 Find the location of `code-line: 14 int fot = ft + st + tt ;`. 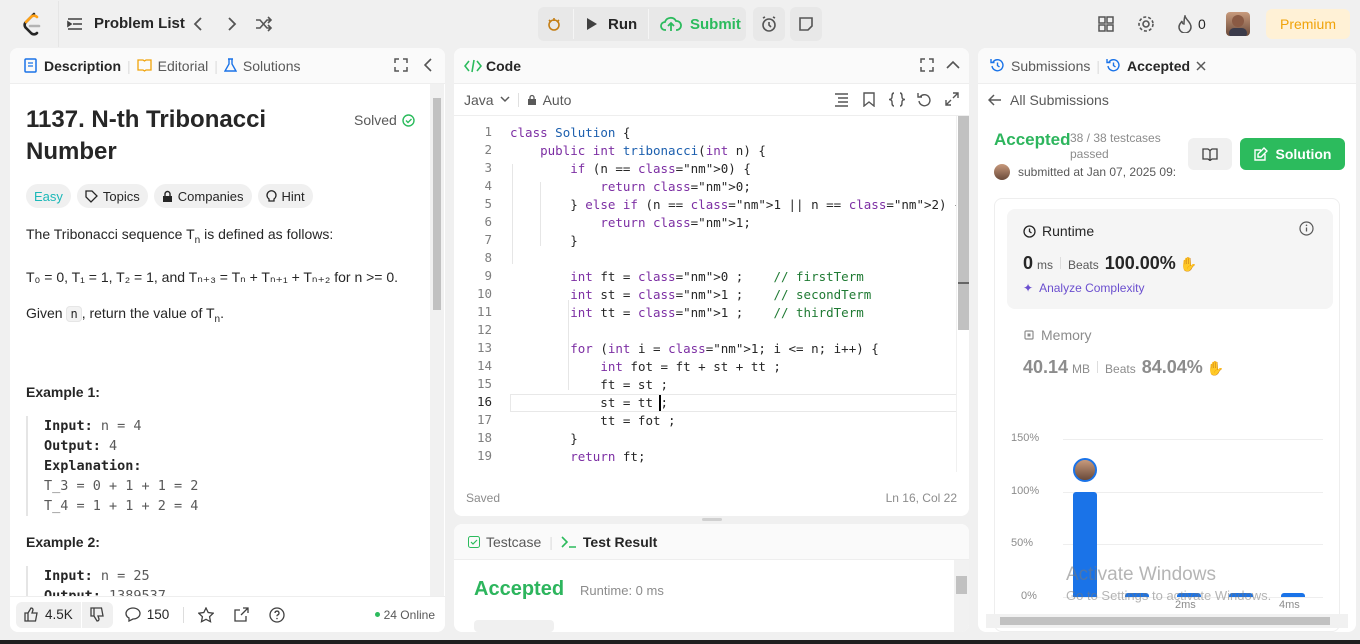

code-line: 14 int fot = ft + st + tt ; is located at coordinates (704, 367).